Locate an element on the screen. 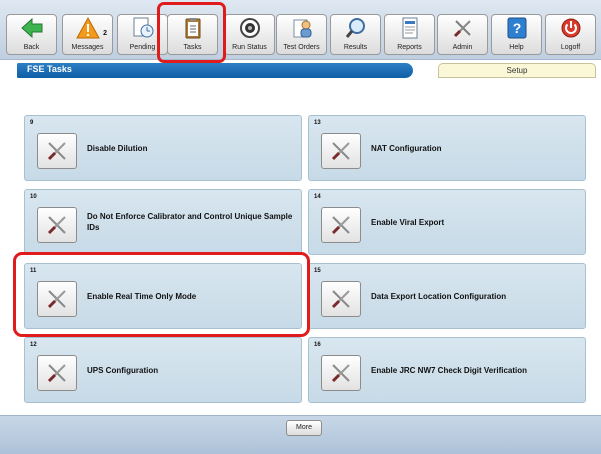 Image resolution: width=601 pixels, height=454 pixels. pending-clock-icon is located at coordinates (142, 29).